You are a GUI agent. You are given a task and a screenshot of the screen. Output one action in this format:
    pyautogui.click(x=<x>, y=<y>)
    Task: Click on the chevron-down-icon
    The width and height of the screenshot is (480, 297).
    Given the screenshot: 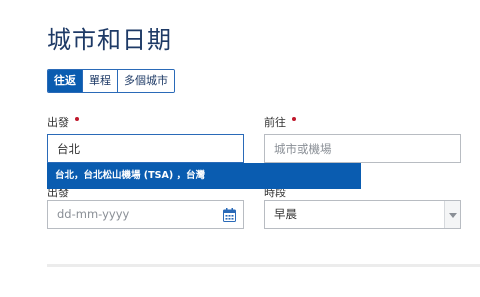 What is the action you would take?
    pyautogui.click(x=453, y=215)
    